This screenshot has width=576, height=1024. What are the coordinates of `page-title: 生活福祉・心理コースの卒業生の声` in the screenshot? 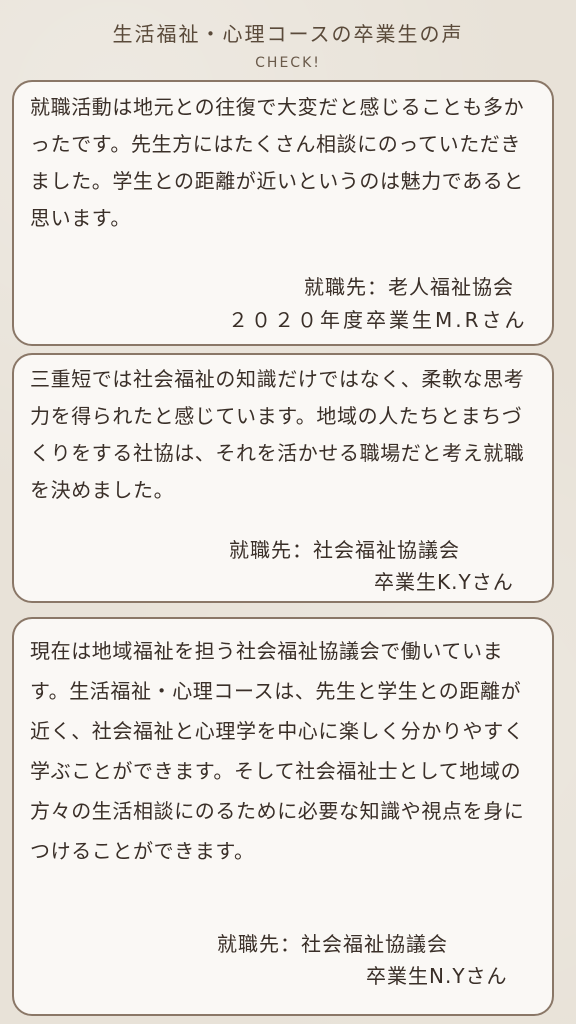 It's located at (288, 34).